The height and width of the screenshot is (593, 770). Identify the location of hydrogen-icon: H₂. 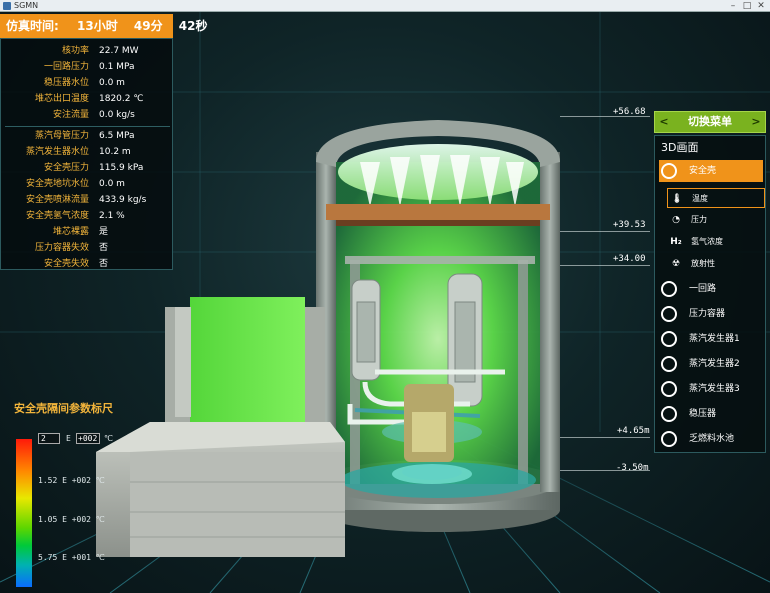
(676, 242).